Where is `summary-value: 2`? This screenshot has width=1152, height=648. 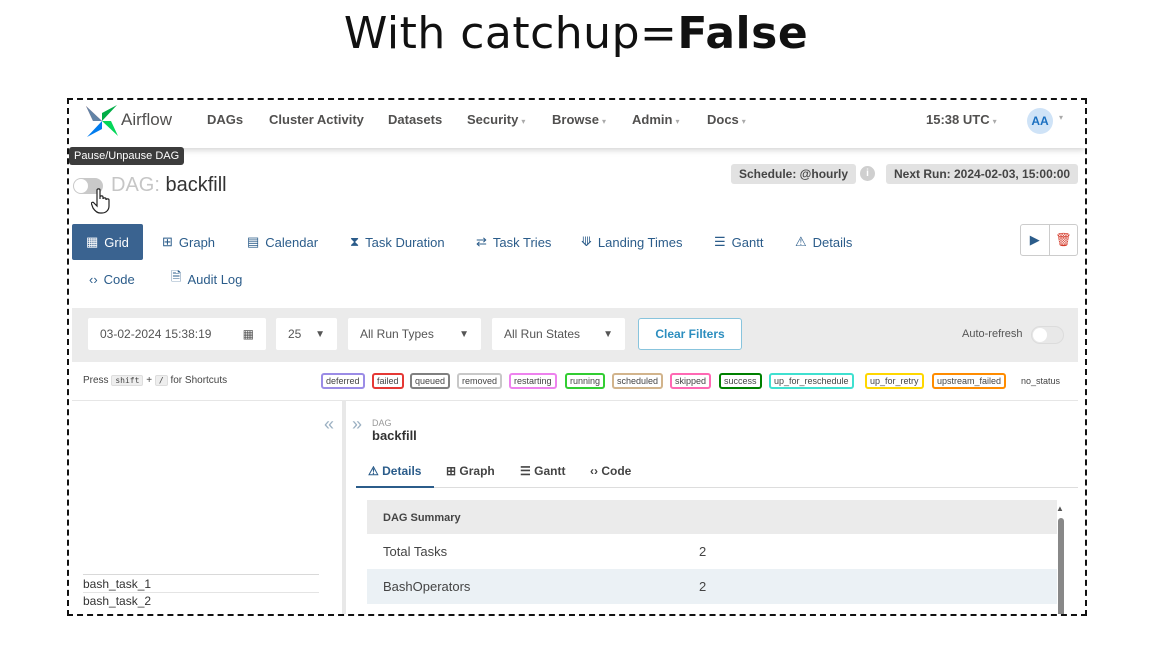
summary-value: 2 is located at coordinates (703, 551).